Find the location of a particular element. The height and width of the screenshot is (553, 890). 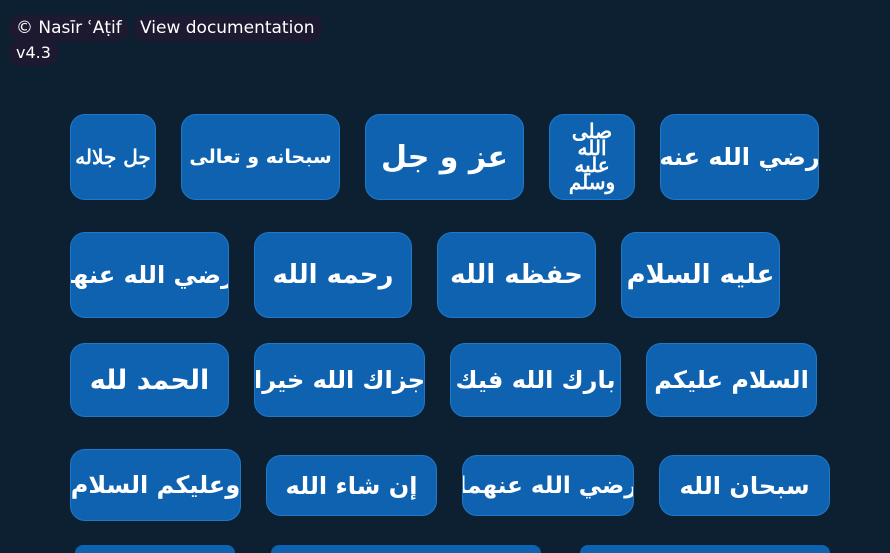

rahimahullah-button: رحمه الله is located at coordinates (333, 275).